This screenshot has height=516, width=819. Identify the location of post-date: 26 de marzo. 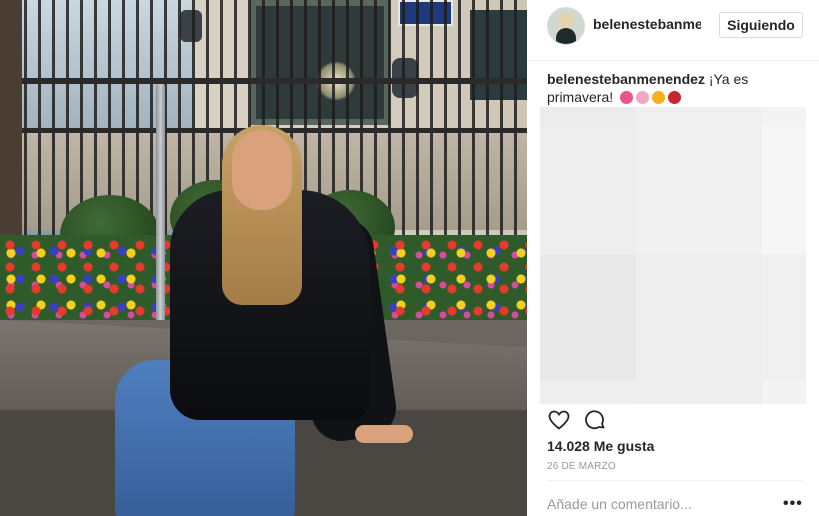
(581, 466).